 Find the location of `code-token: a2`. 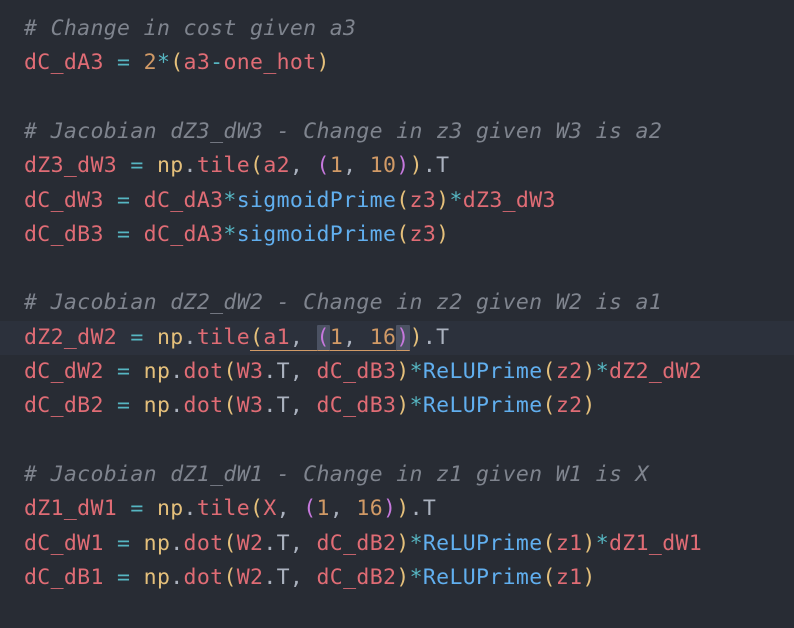

code-token: a2 is located at coordinates (276, 166).